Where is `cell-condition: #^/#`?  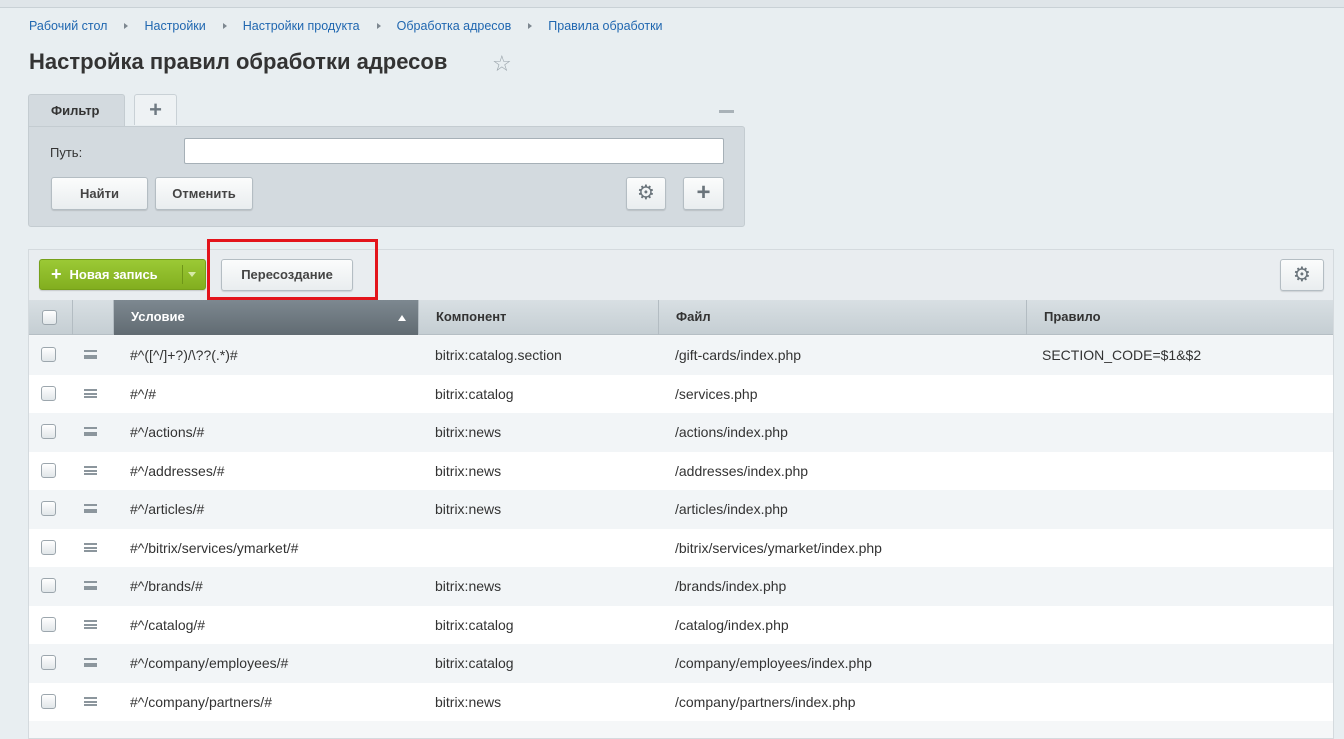 cell-condition: #^/# is located at coordinates (143, 393).